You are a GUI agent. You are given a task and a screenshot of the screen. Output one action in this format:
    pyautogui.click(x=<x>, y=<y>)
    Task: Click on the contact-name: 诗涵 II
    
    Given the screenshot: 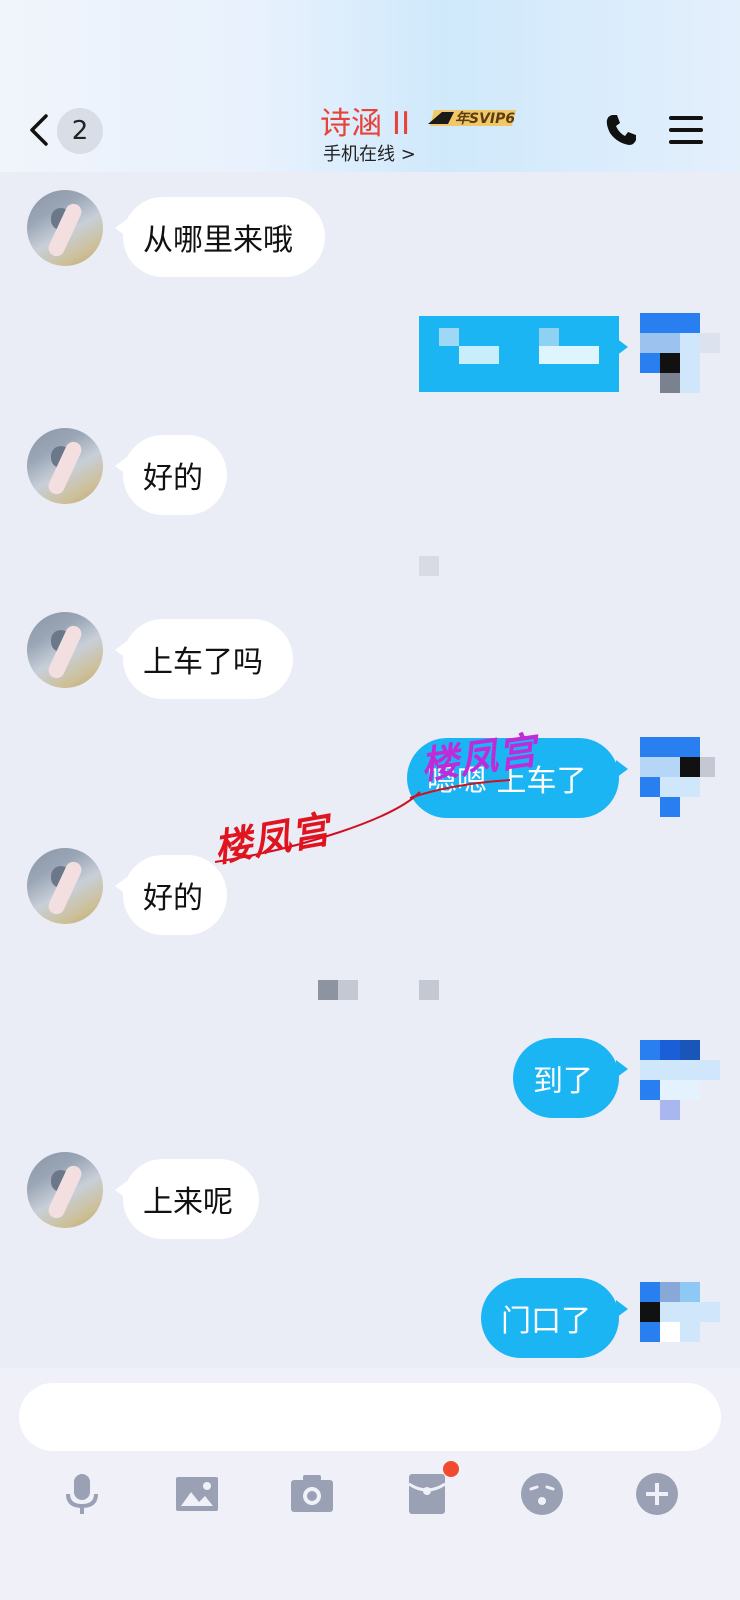 What is the action you would take?
    pyautogui.click(x=365, y=120)
    